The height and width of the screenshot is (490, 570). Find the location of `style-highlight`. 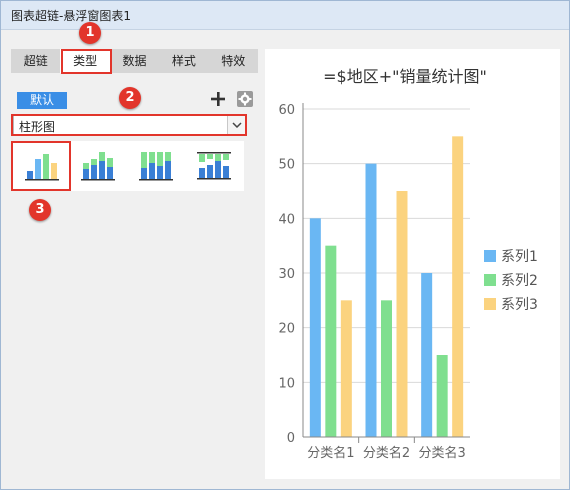

style-highlight is located at coordinates (41, 166).